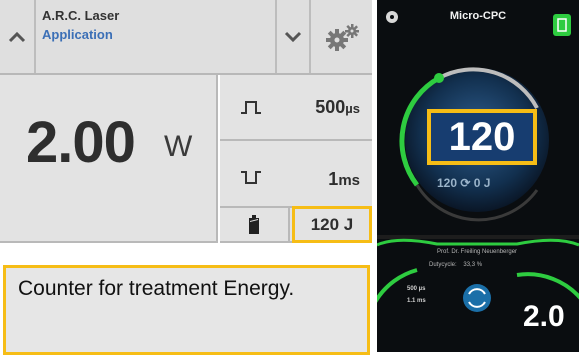 The width and height of the screenshot is (579, 355). Describe the element at coordinates (156, 288) in the screenshot. I see `callout-text: Counter for treatment Energy.` at that location.